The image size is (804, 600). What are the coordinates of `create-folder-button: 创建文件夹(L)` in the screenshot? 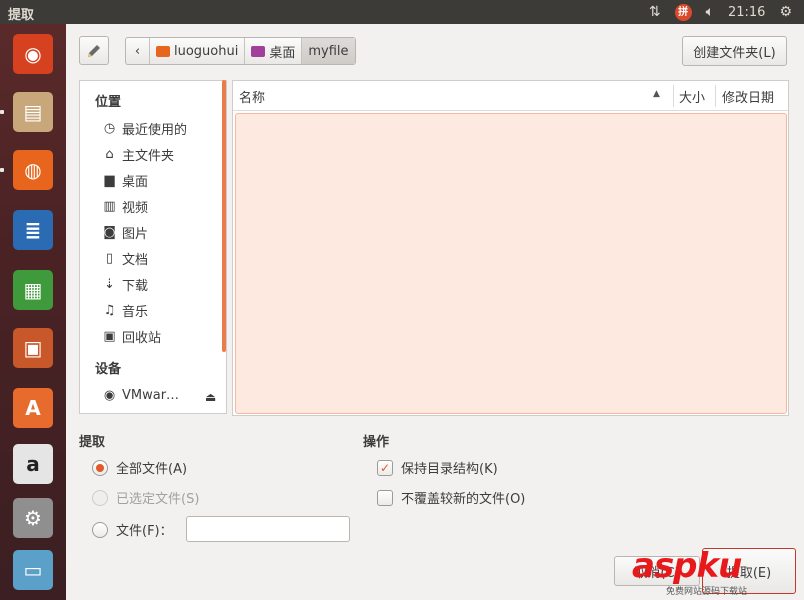 It's located at (734, 51).